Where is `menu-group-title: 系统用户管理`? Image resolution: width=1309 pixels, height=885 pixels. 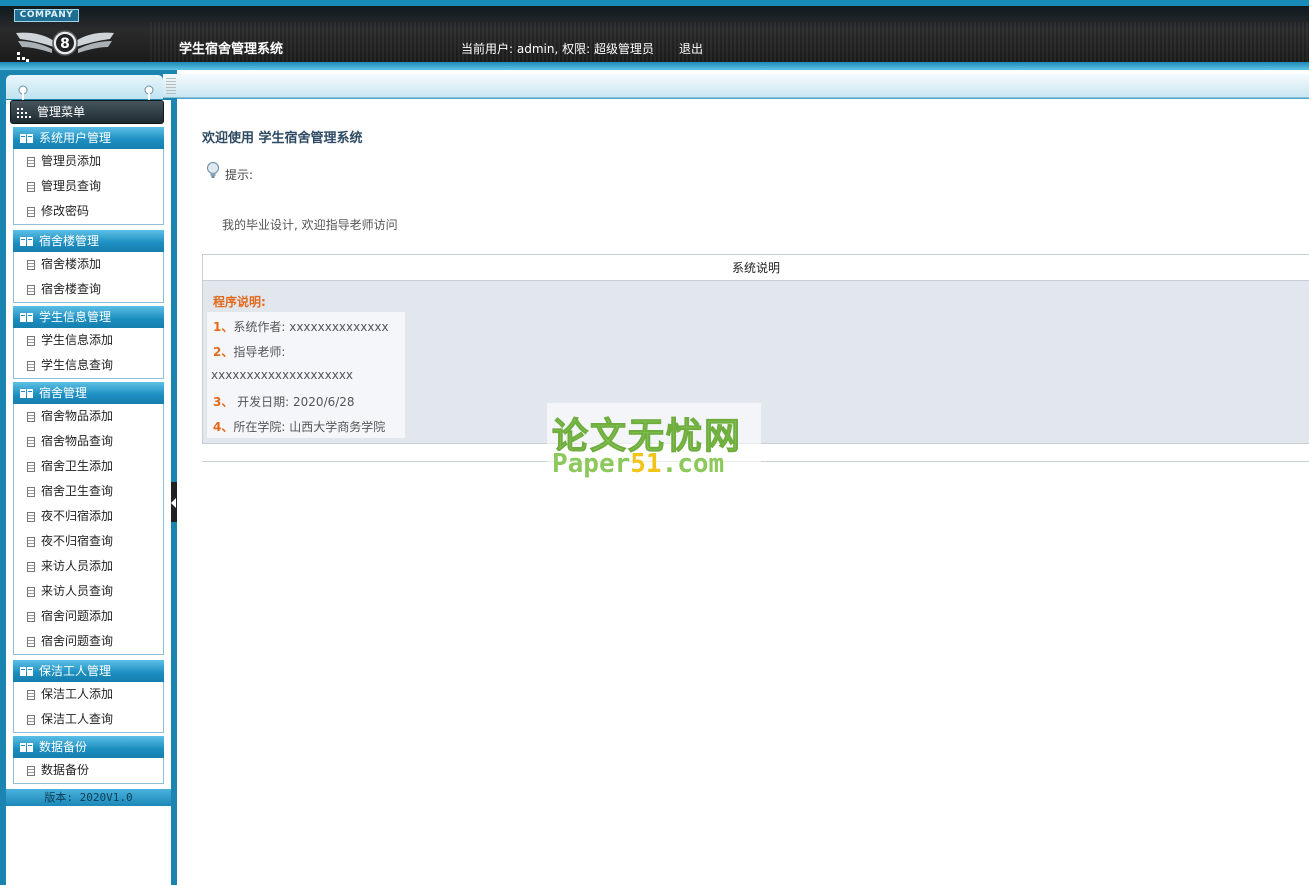
menu-group-title: 系统用户管理 is located at coordinates (75, 138).